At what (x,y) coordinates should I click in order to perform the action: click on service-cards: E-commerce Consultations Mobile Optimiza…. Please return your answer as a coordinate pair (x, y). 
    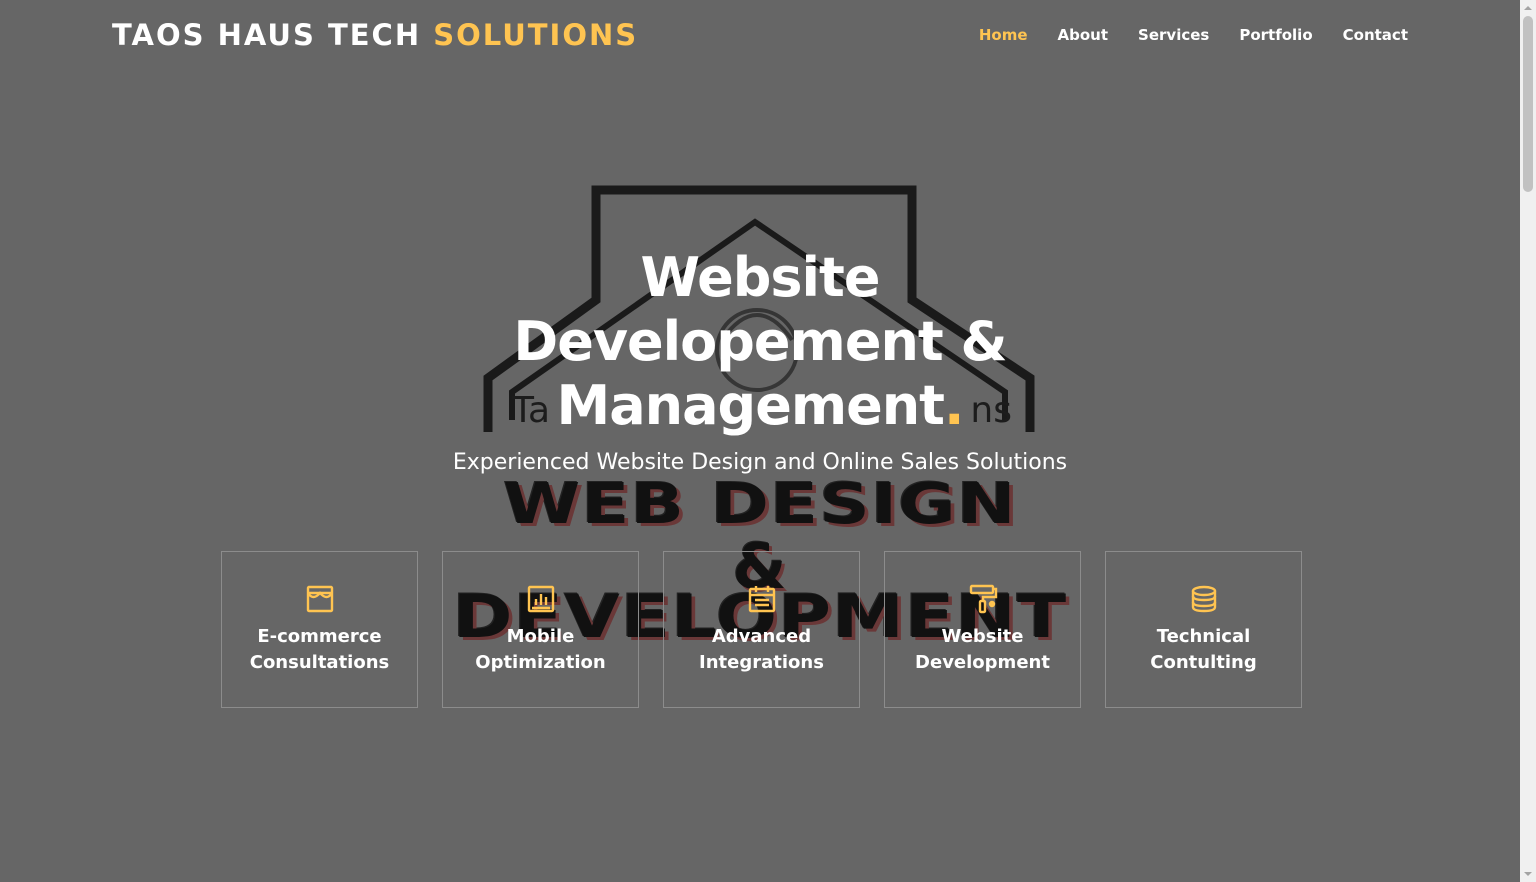
    Looking at the image, I should click on (761, 629).